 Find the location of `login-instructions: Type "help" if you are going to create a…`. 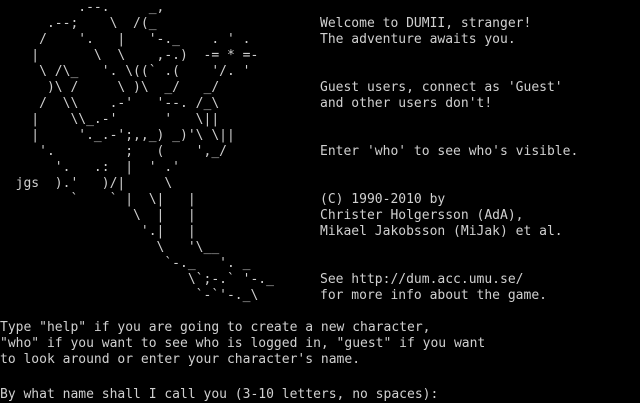

login-instructions: Type "help" if you are going to create a… is located at coordinates (320, 344).